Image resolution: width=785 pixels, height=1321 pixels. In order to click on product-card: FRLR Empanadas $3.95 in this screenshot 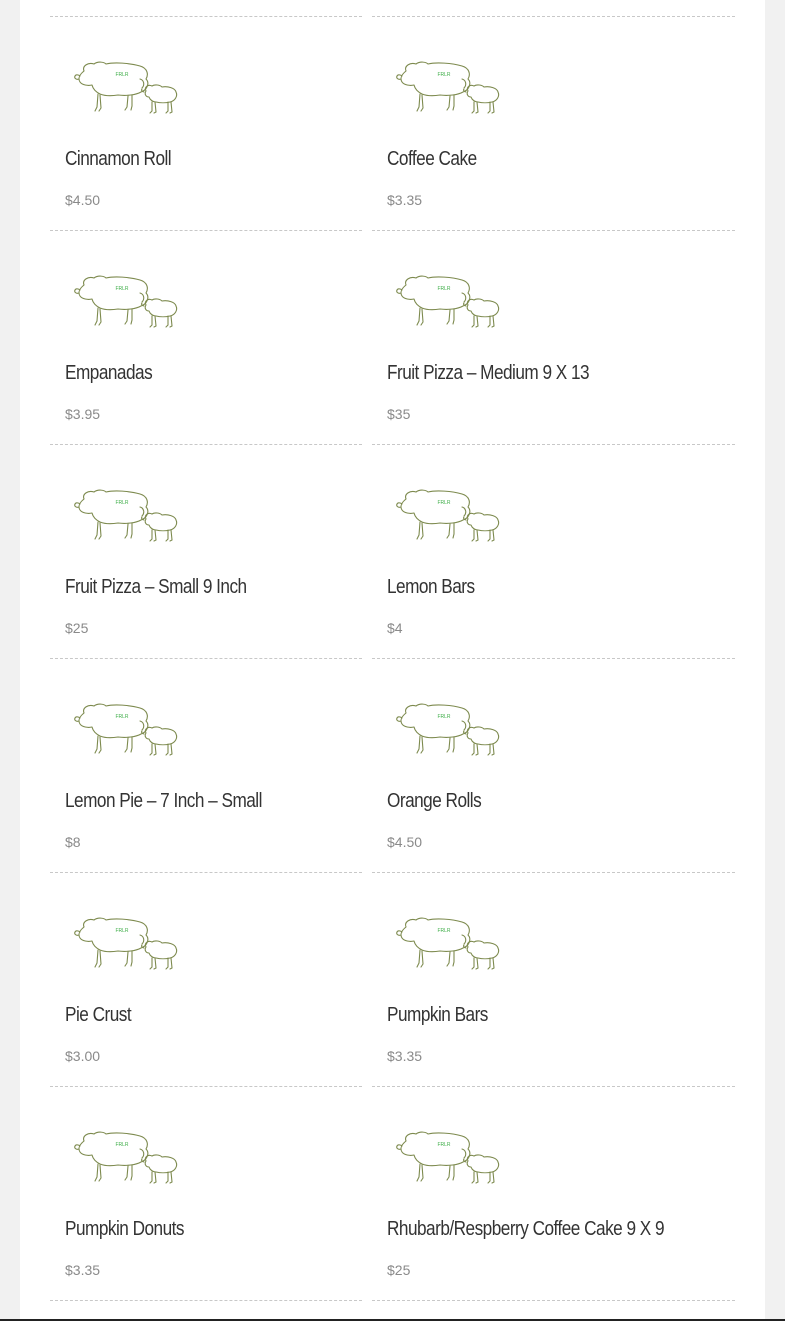, I will do `click(206, 338)`.